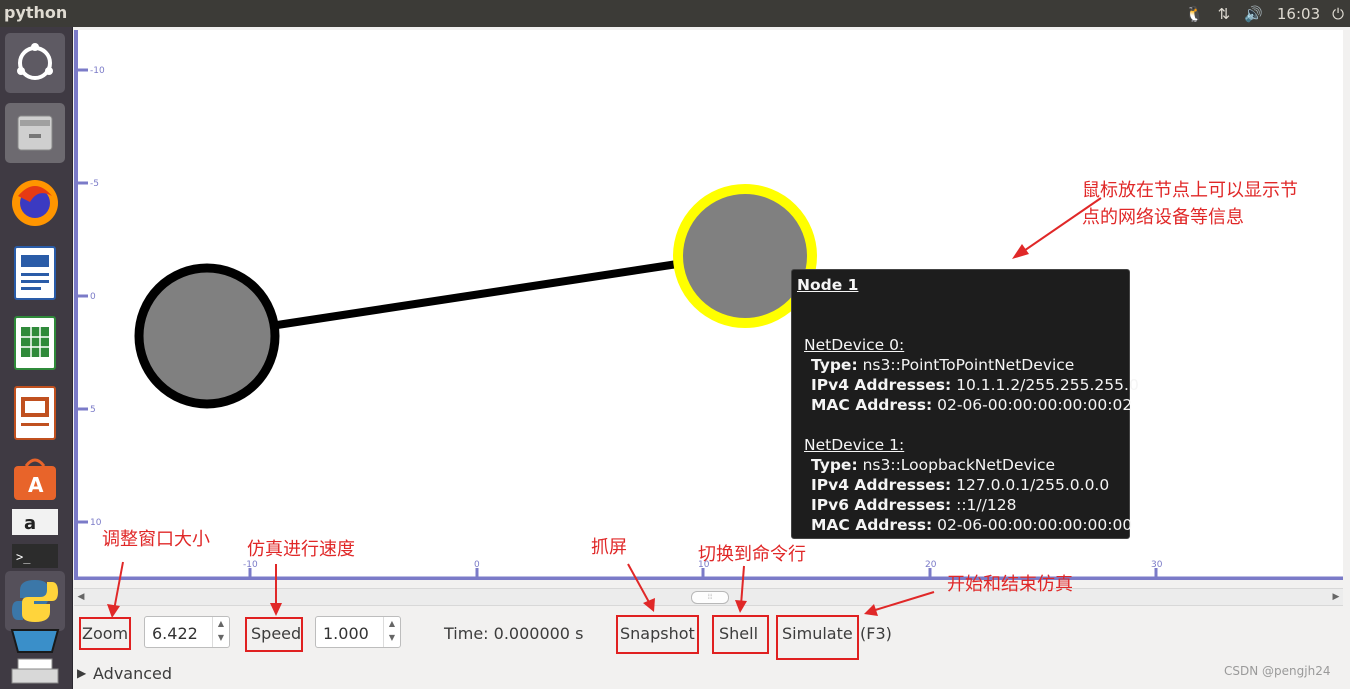 The image size is (1350, 689). What do you see at coordinates (871, 610) in the screenshot?
I see `arrowhead-simulate` at bounding box center [871, 610].